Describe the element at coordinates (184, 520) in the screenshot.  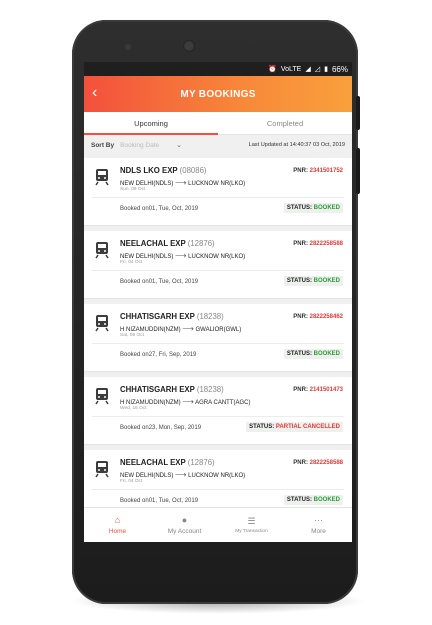
I see `user-icon: ●` at that location.